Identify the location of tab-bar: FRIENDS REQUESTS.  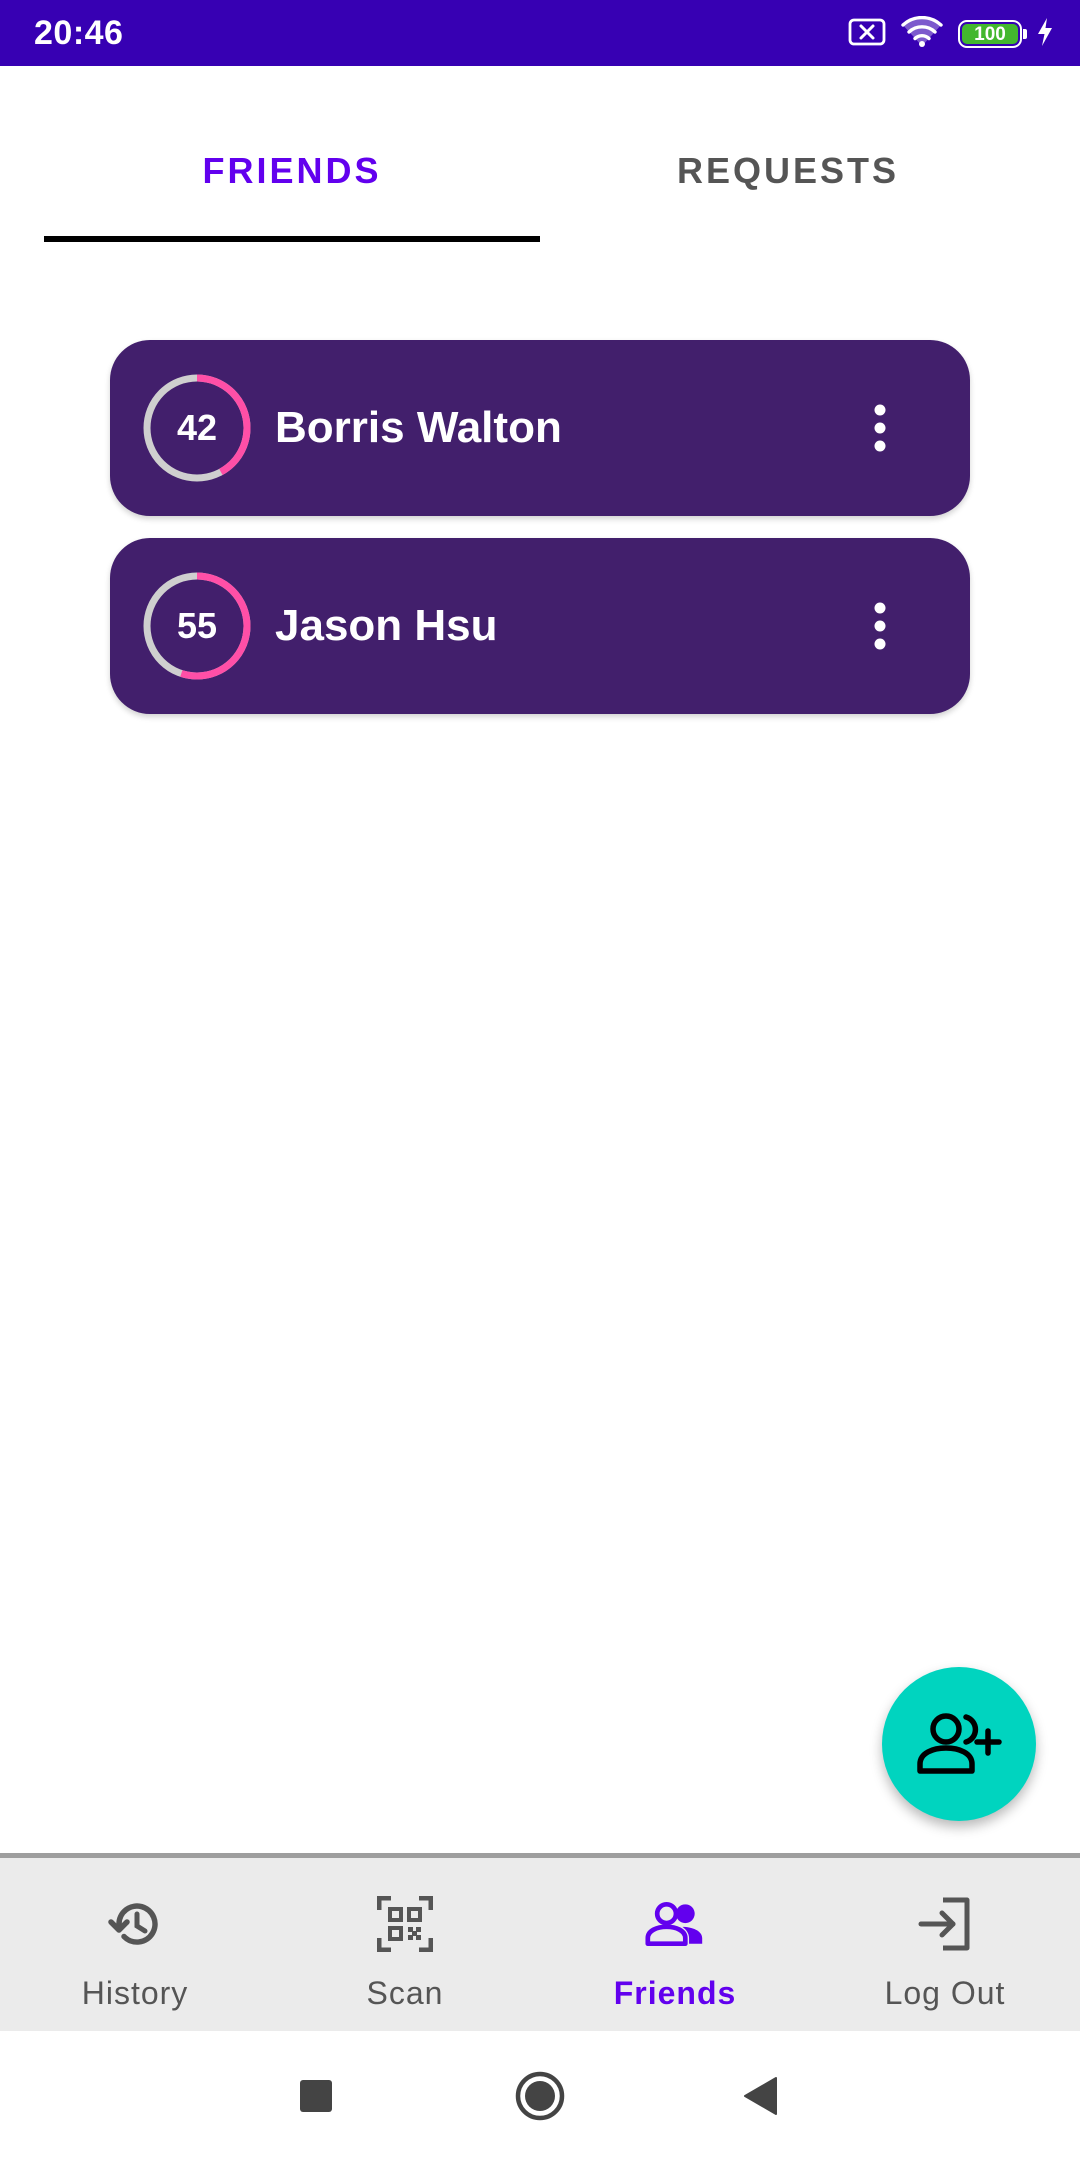
(540, 176).